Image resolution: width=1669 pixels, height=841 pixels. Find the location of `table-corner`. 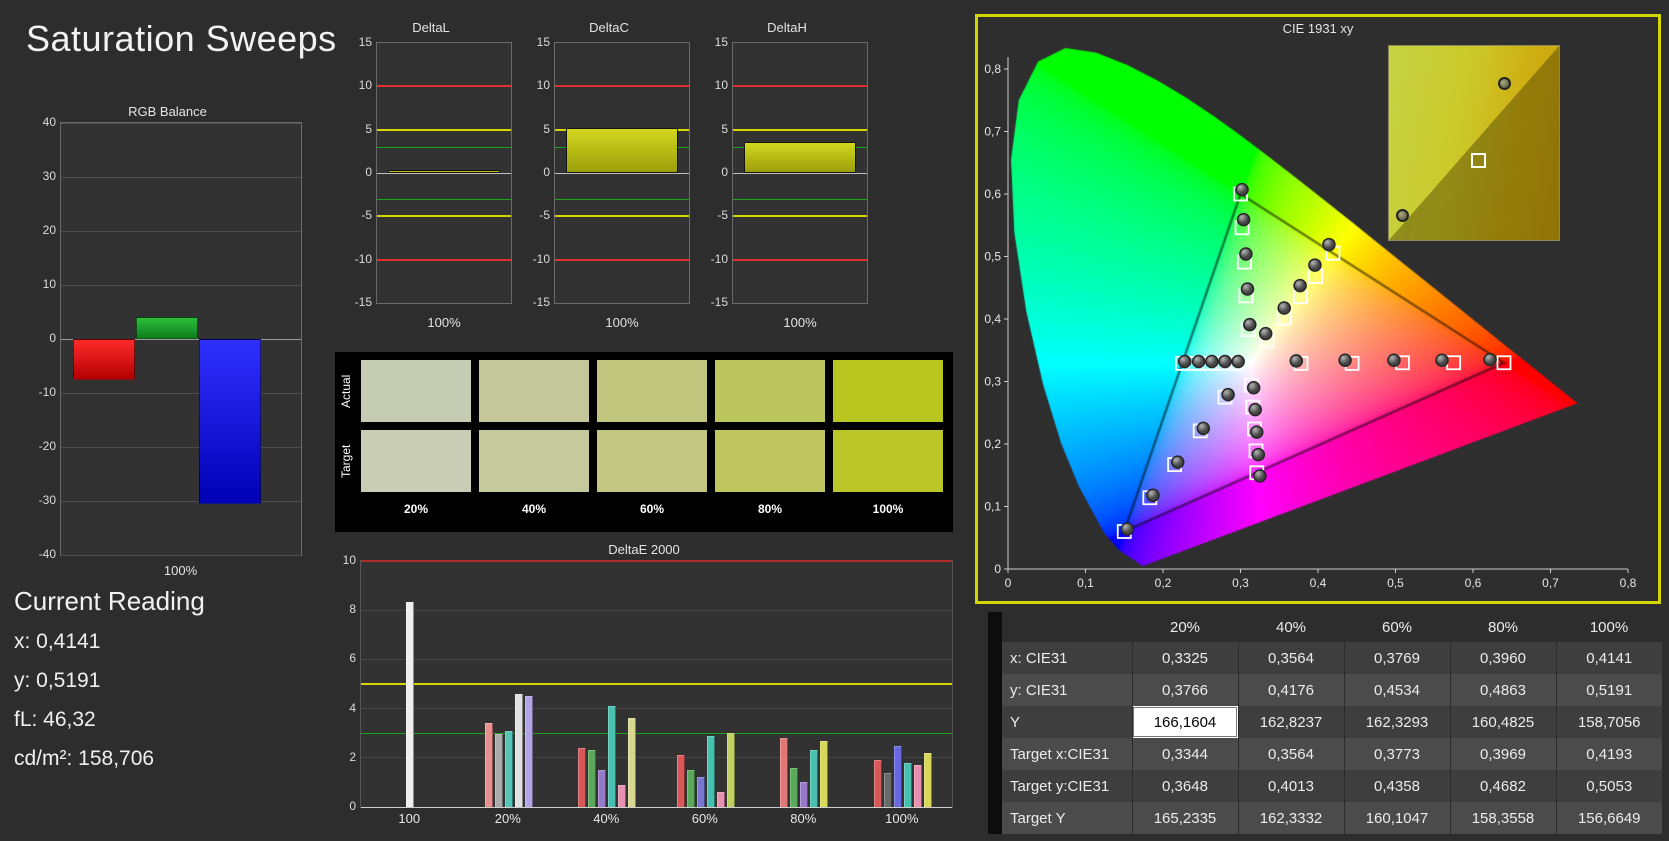

table-corner is located at coordinates (995, 627).